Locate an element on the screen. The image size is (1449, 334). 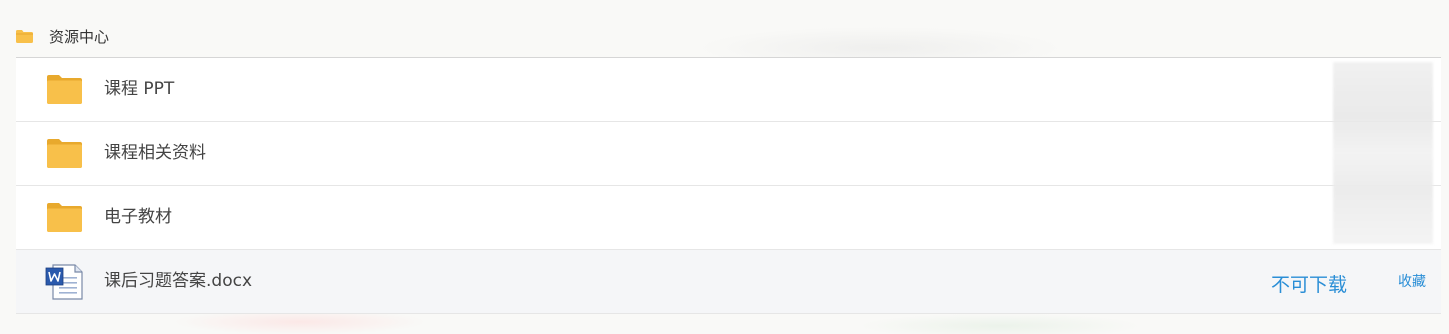
blurred-region is located at coordinates (1383, 153).